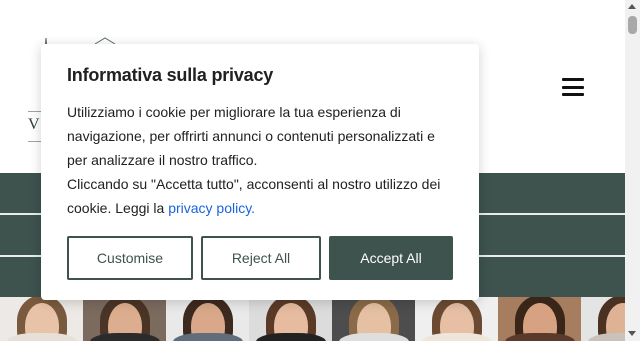  What do you see at coordinates (130, 258) in the screenshot?
I see `customise-button: Customise` at bounding box center [130, 258].